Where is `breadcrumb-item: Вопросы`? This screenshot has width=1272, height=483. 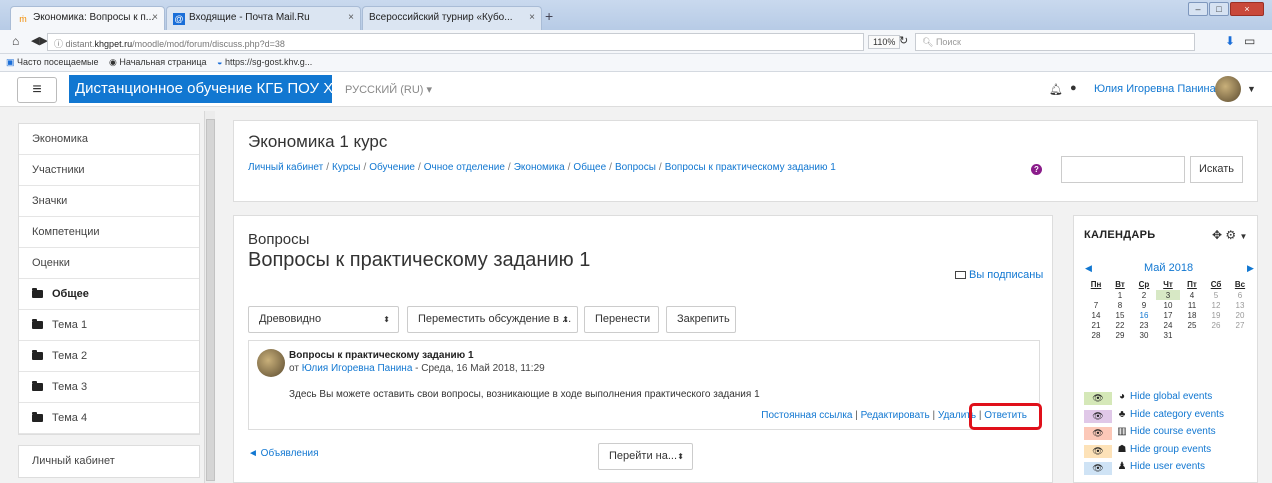 breadcrumb-item: Вопросы is located at coordinates (635, 167).